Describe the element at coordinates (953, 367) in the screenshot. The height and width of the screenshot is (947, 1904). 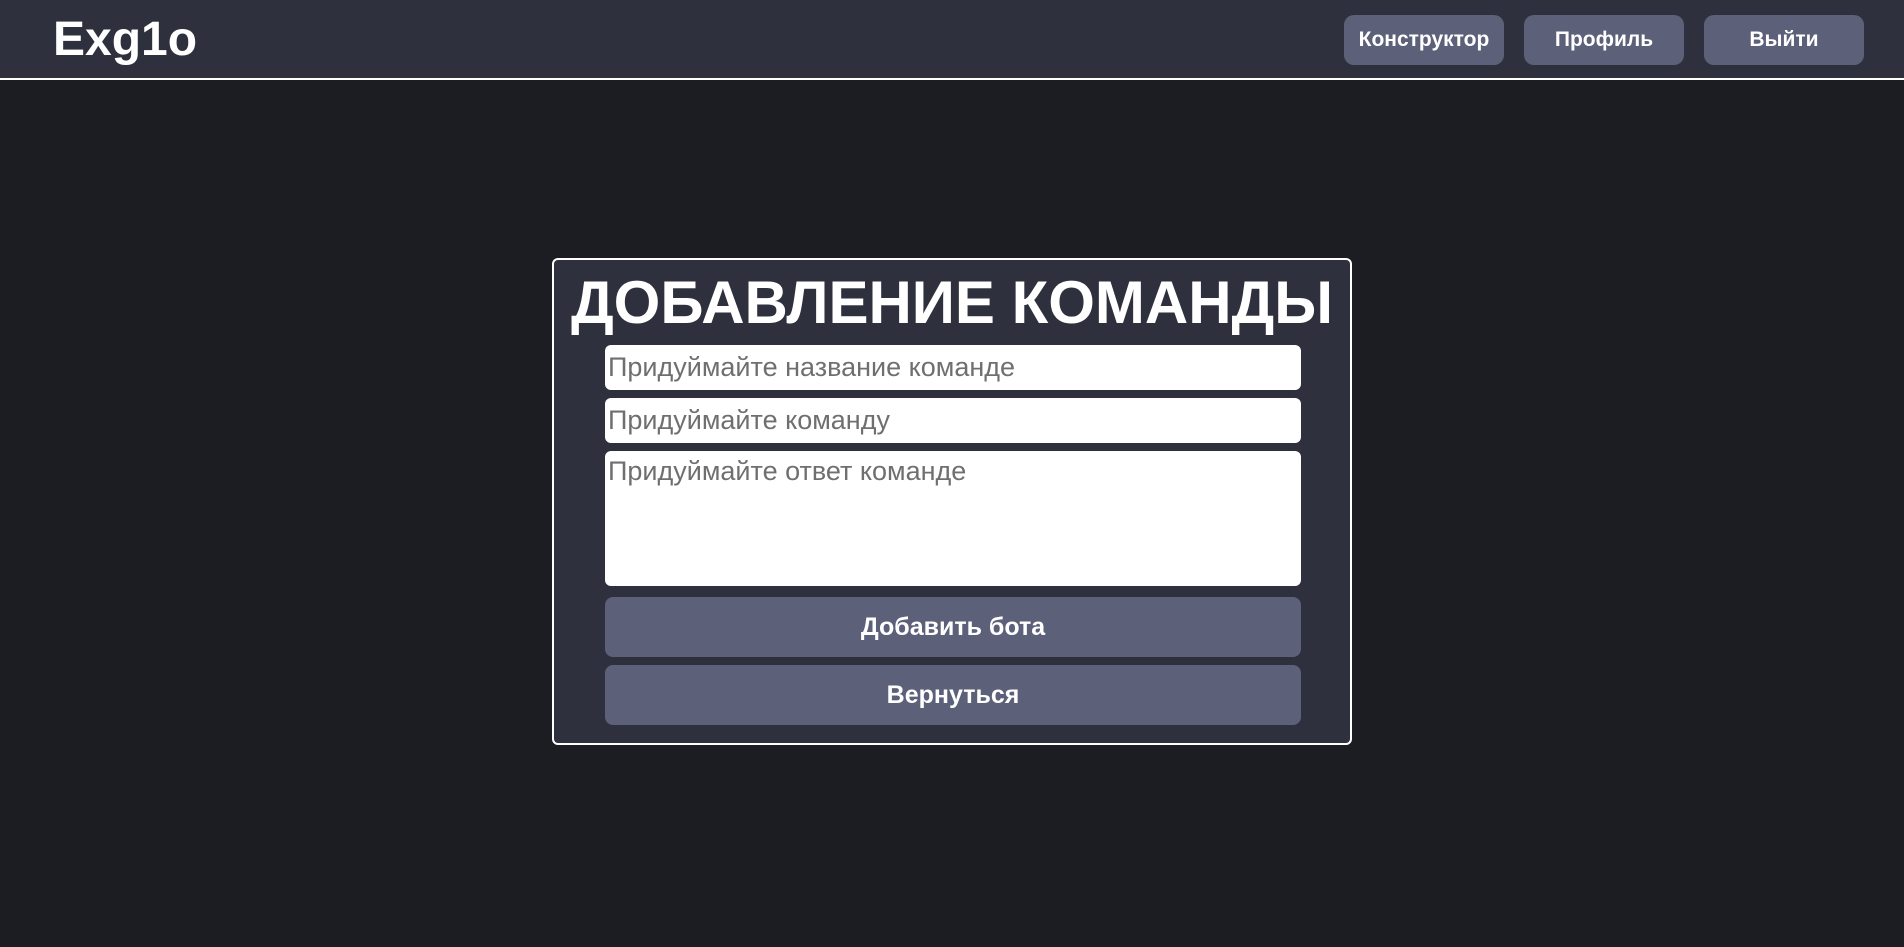
I see `command-name-input` at that location.